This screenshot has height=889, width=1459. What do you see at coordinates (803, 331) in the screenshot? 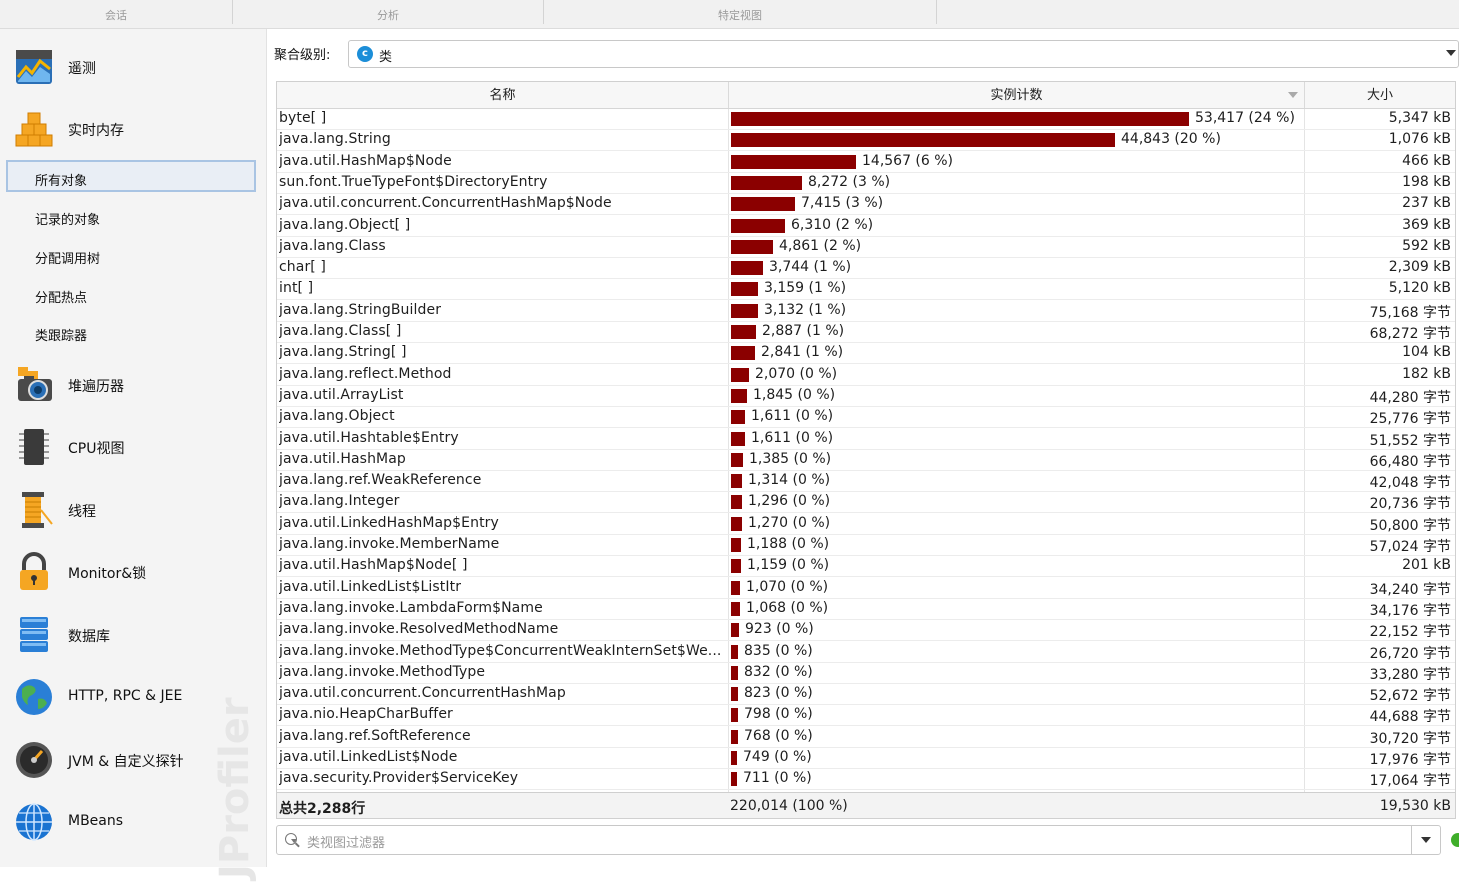
I see `instance-count-cell: 2,887 (1 %)` at bounding box center [803, 331].